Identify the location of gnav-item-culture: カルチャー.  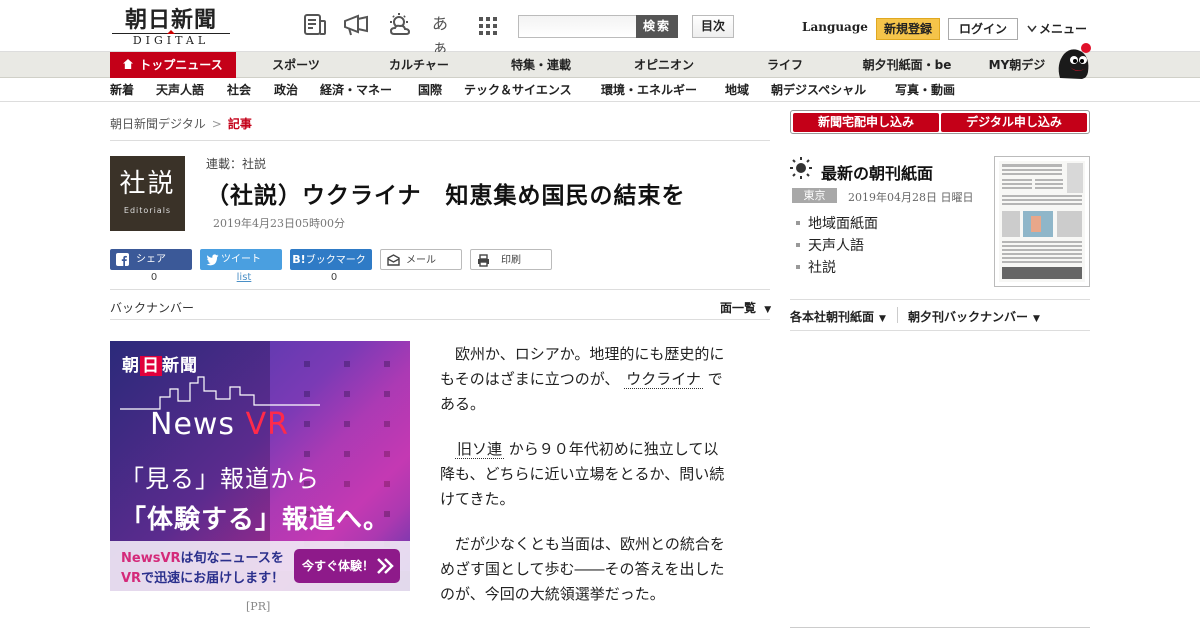
(419, 65).